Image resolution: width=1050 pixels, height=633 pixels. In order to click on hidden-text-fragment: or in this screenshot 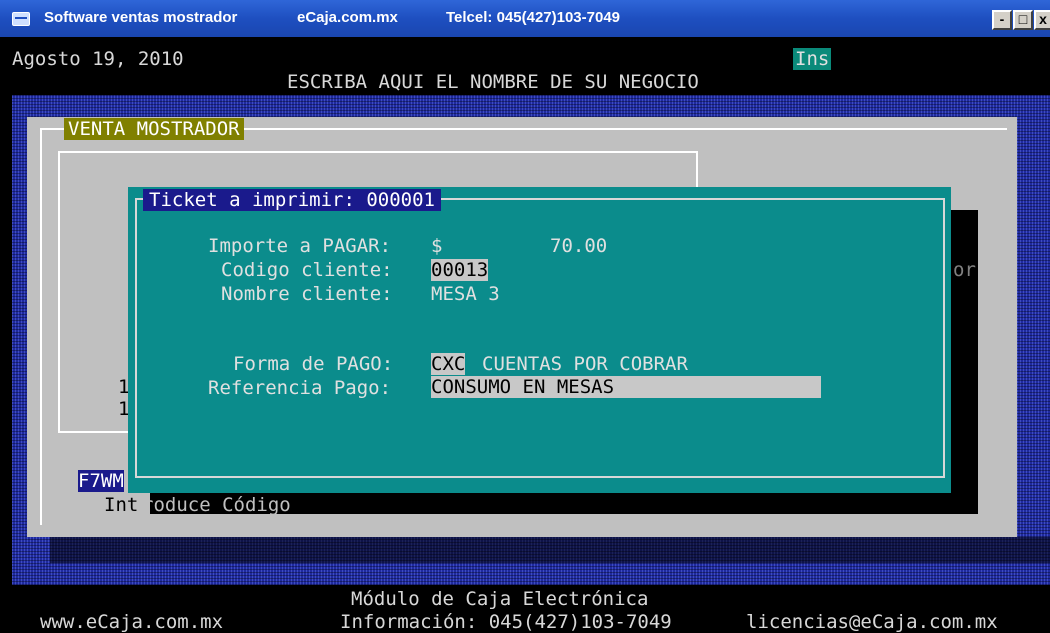, I will do `click(964, 270)`.